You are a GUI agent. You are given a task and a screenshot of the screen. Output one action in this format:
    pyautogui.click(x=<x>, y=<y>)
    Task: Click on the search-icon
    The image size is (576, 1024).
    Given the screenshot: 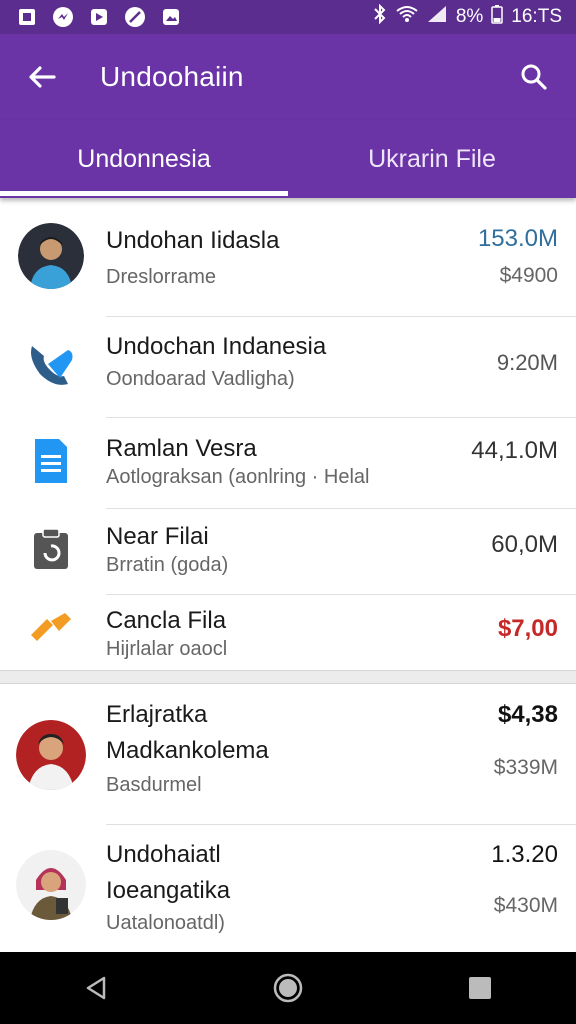 What is the action you would take?
    pyautogui.click(x=534, y=77)
    